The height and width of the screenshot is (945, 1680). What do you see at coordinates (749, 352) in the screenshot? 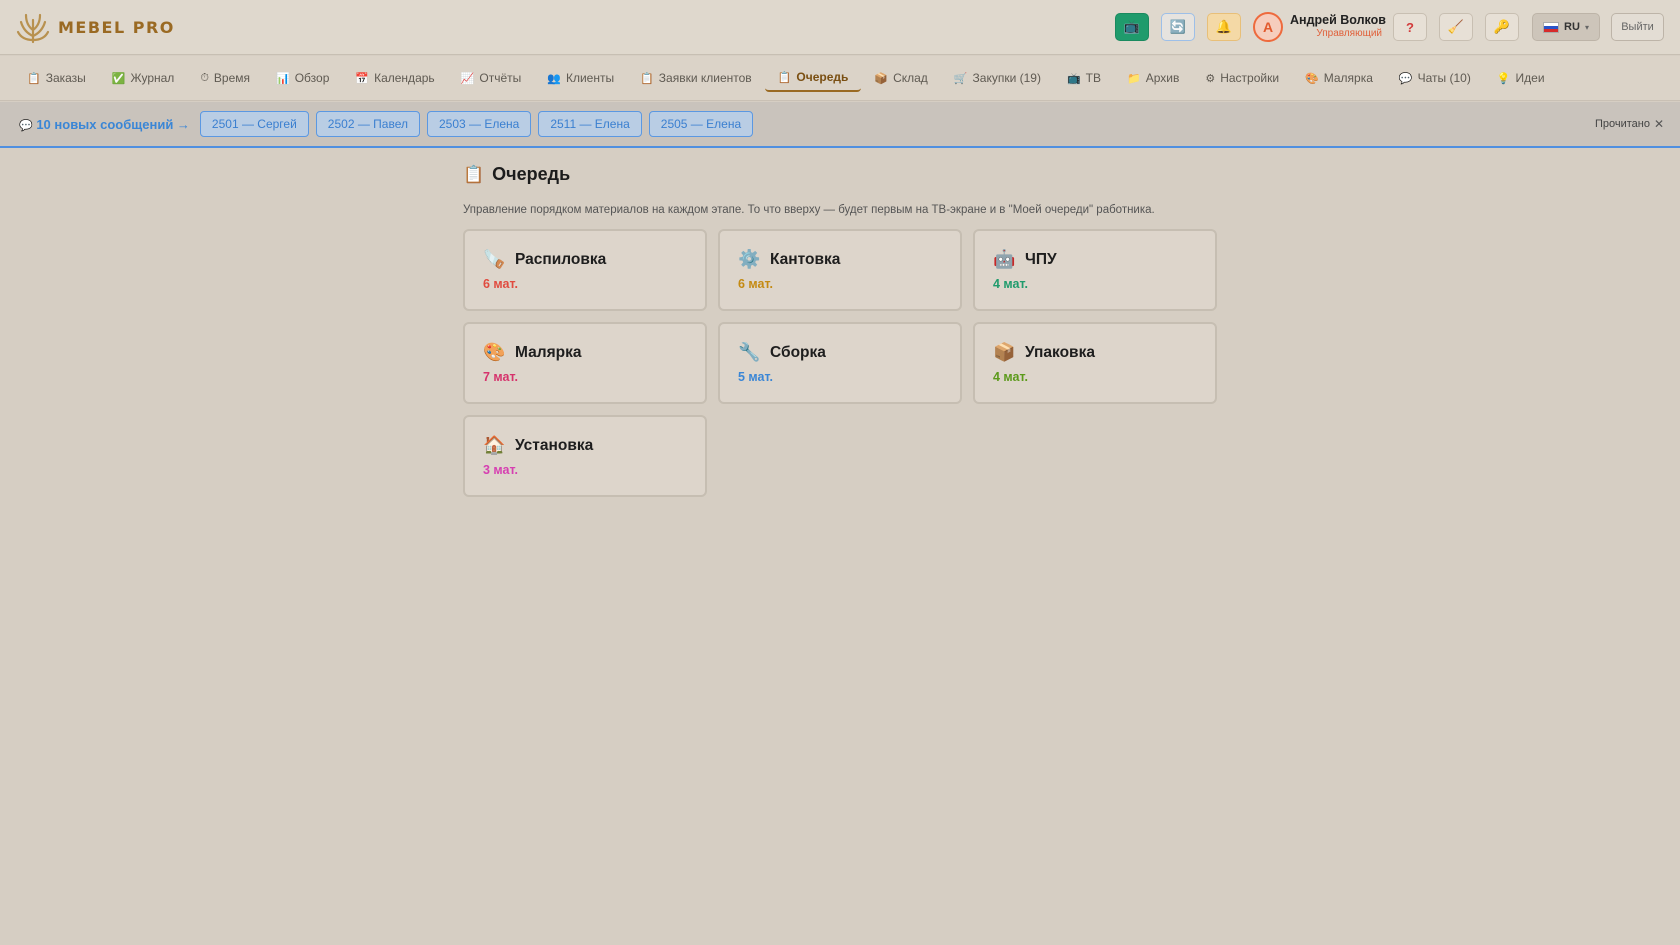
I see `assembly-icon: 🔧` at bounding box center [749, 352].